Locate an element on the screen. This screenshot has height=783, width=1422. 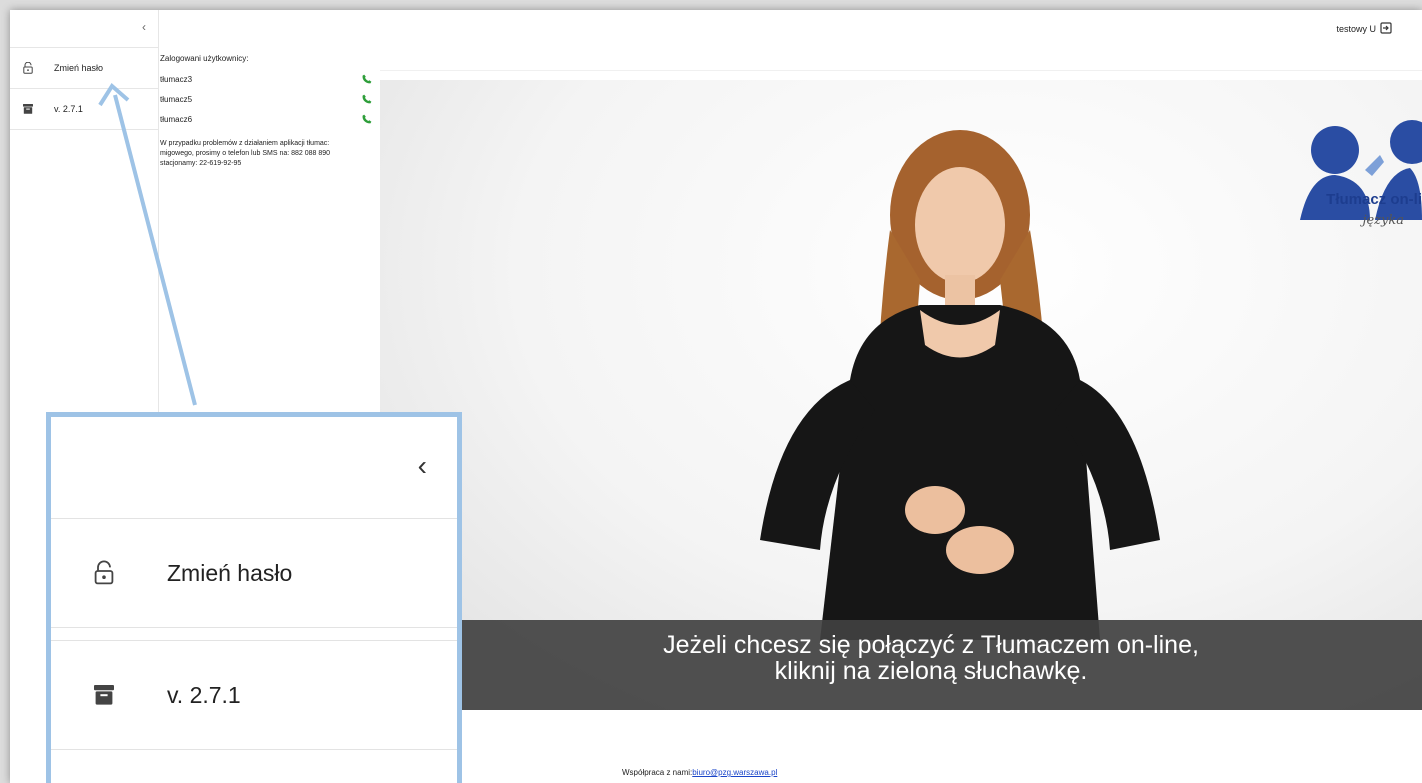
logo-title: Tłumacz on-li is located at coordinates (1374, 199).